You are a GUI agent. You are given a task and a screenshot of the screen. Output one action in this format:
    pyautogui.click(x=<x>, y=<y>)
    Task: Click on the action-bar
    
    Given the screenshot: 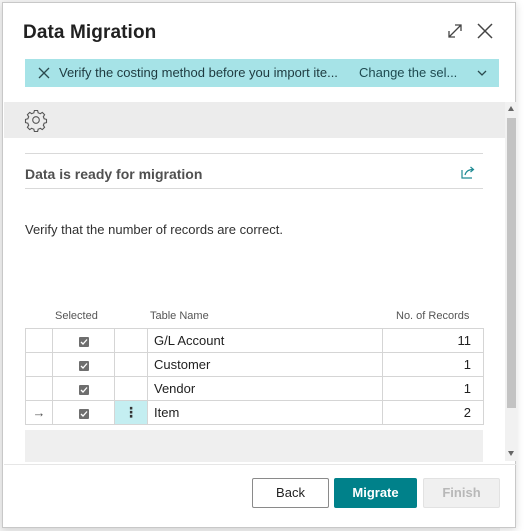 What is the action you would take?
    pyautogui.click(x=255, y=120)
    